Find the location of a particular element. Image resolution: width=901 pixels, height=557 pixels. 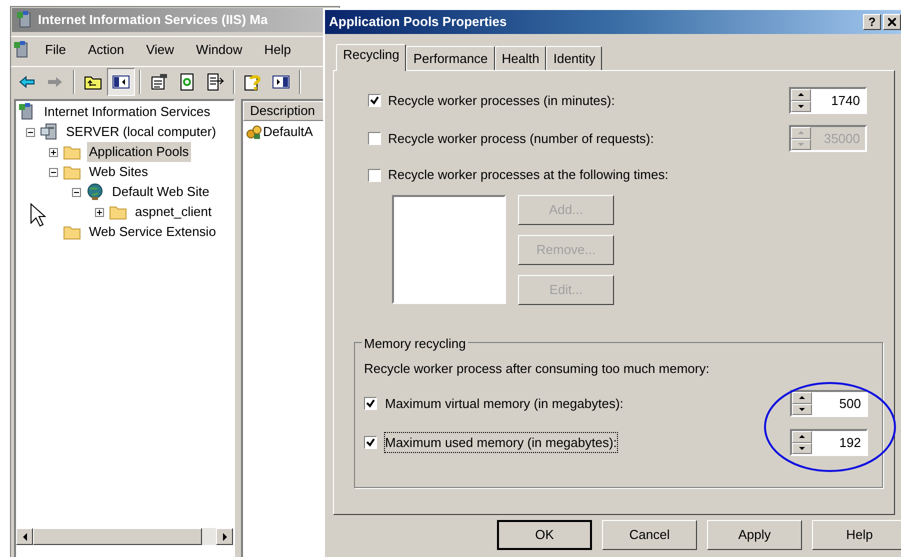

tab: Identity is located at coordinates (574, 58).